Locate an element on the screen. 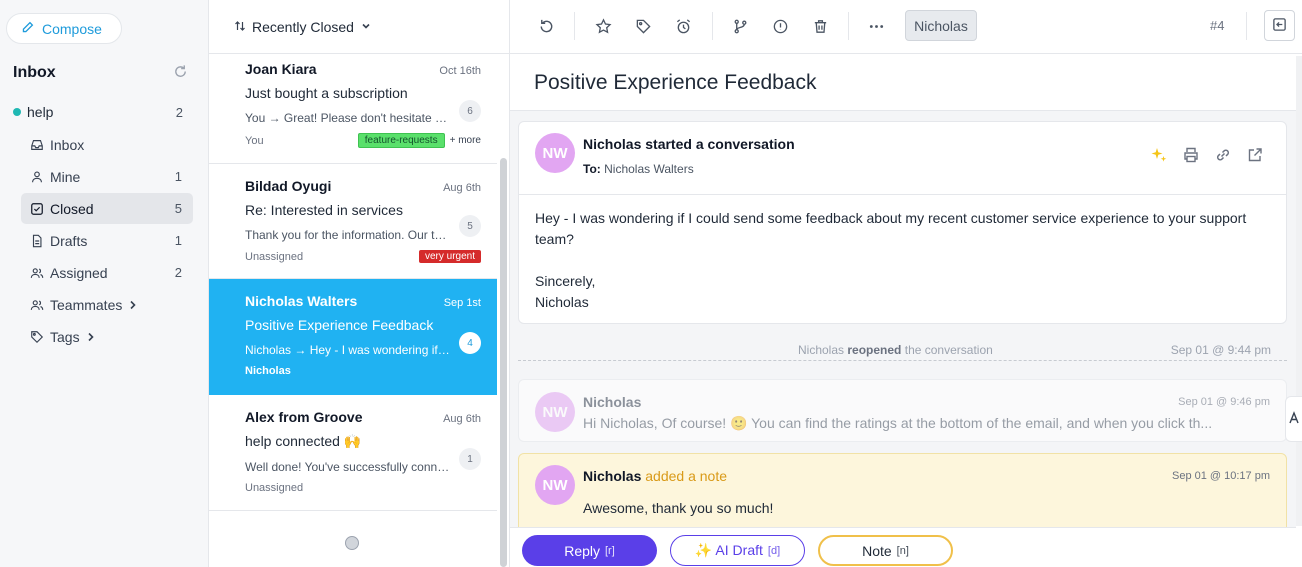 Image resolution: width=1302 pixels, height=567 pixels. sidebar-item-mine: Mine 1 is located at coordinates (107, 176).